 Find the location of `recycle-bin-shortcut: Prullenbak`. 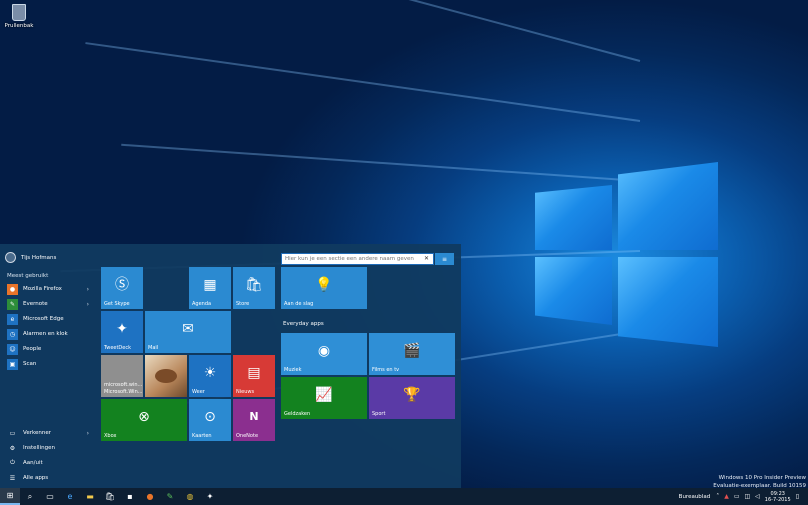

recycle-bin-shortcut: Prullenbak is located at coordinates (19, 16).